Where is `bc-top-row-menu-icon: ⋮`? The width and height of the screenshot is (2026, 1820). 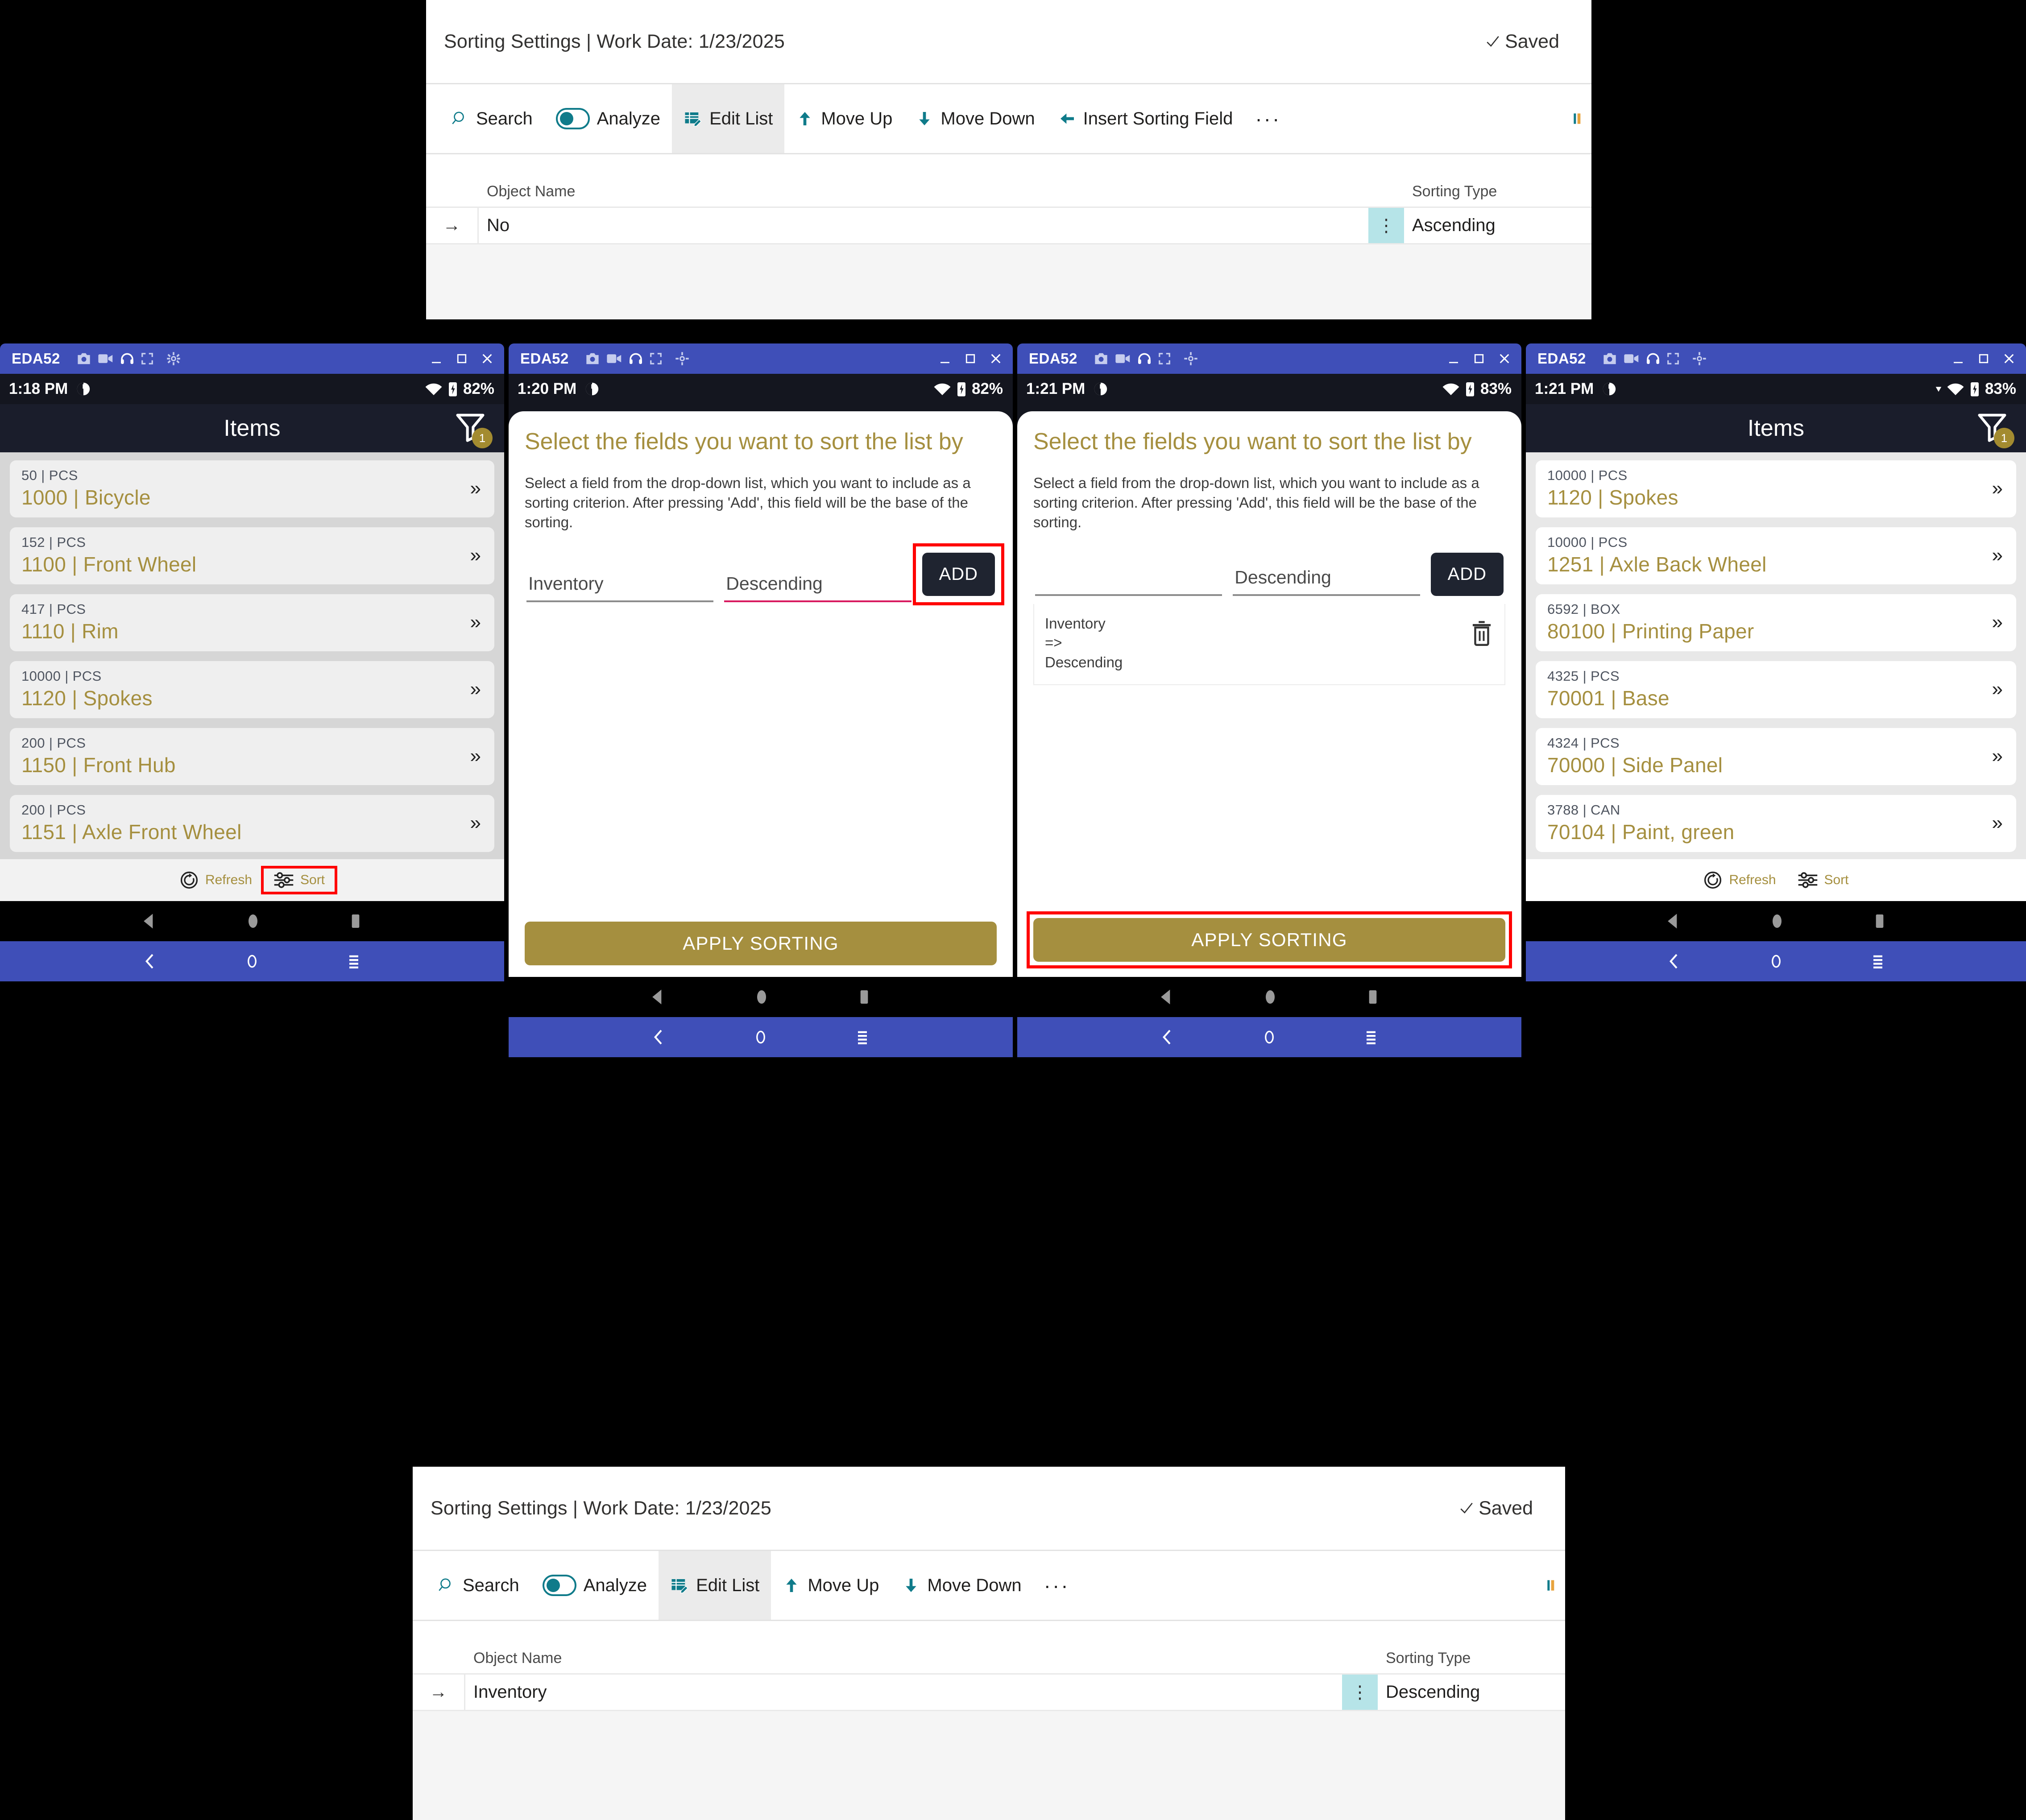 bc-top-row-menu-icon: ⋮ is located at coordinates (1386, 225).